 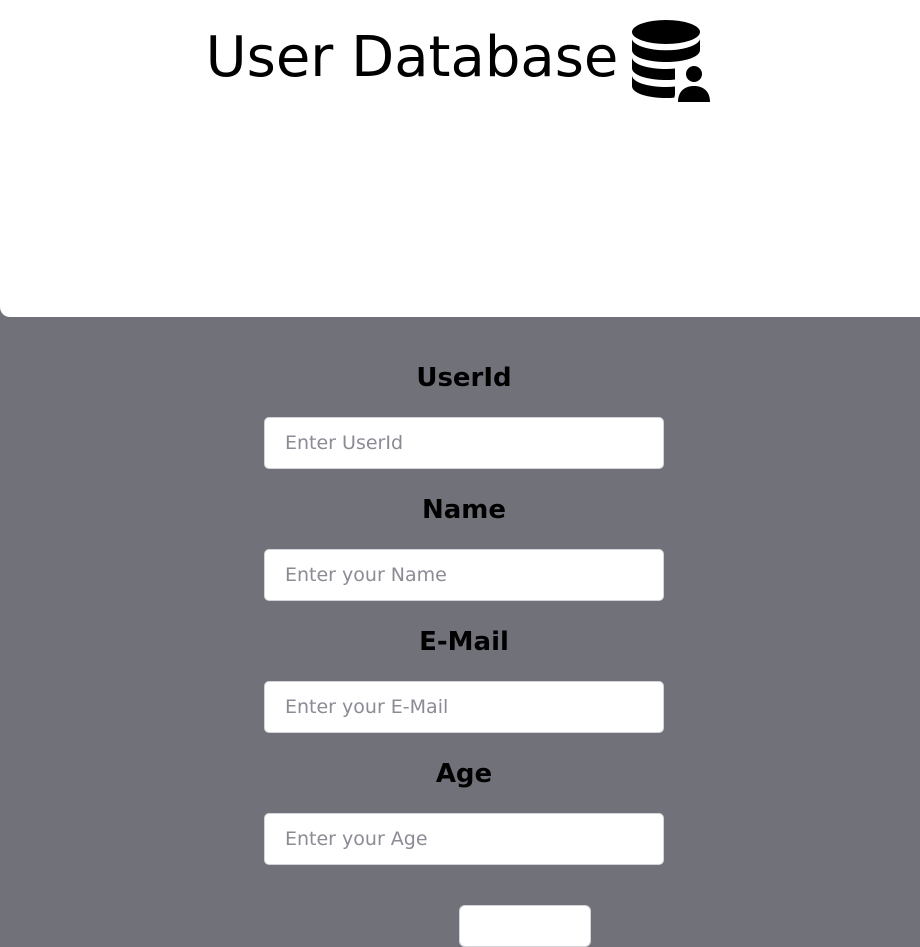 What do you see at coordinates (464, 707) in the screenshot?
I see `email-input` at bounding box center [464, 707].